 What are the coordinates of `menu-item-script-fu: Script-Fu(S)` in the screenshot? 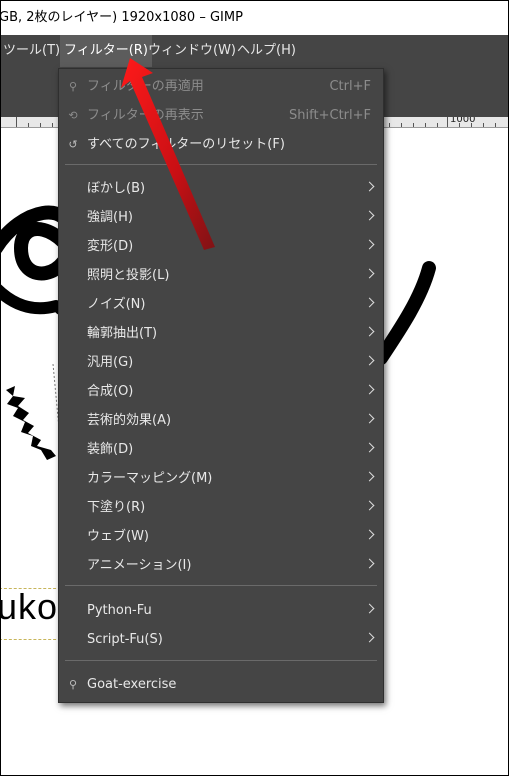 It's located at (221, 639).